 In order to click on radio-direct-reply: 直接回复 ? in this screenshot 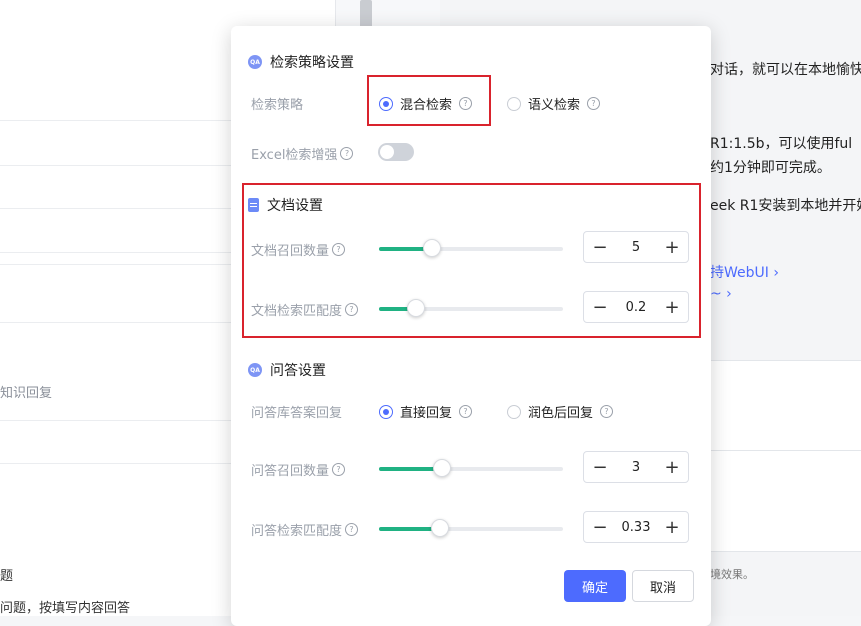, I will do `click(426, 411)`.